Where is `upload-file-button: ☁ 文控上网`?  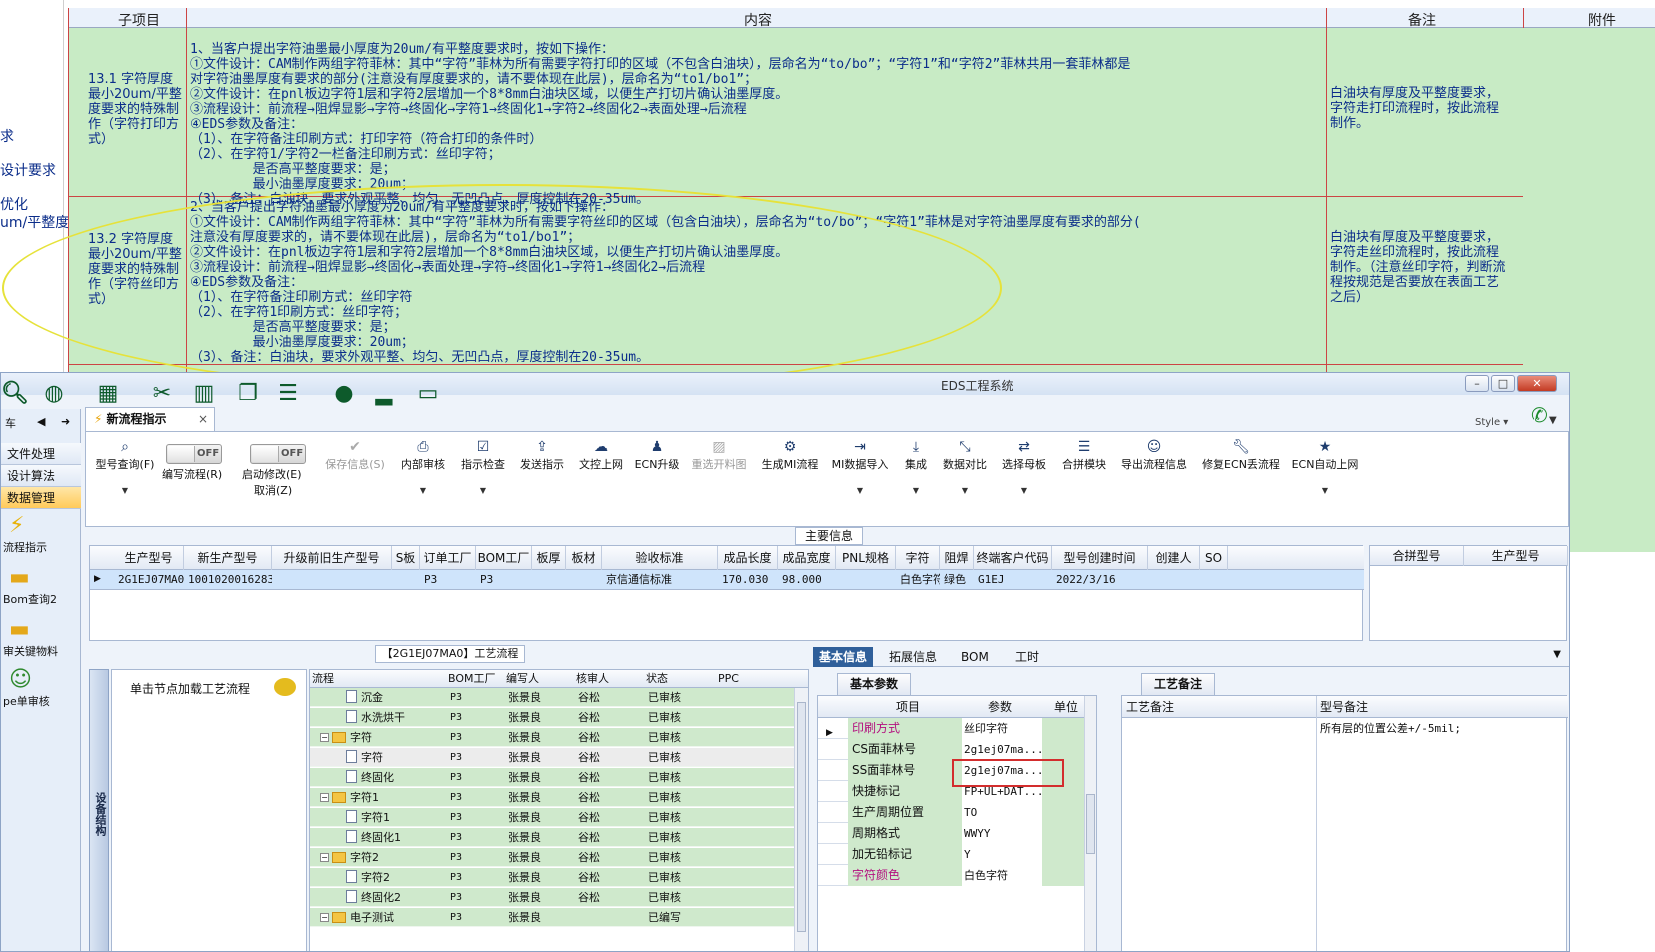 upload-file-button: ☁ 文控上网 is located at coordinates (601, 455).